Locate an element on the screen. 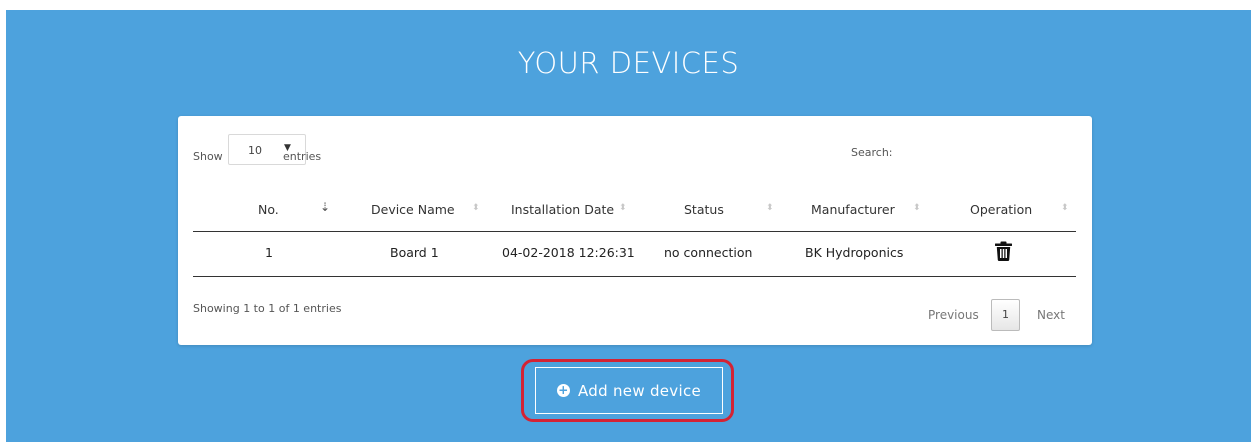 The width and height of the screenshot is (1257, 442). table-bottom-divider is located at coordinates (634, 276).